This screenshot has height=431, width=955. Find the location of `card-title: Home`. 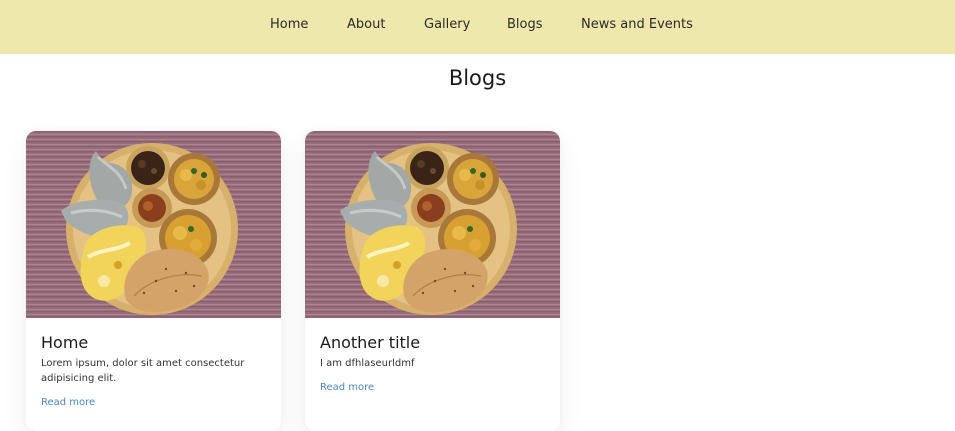

card-title: Home is located at coordinates (65, 342).